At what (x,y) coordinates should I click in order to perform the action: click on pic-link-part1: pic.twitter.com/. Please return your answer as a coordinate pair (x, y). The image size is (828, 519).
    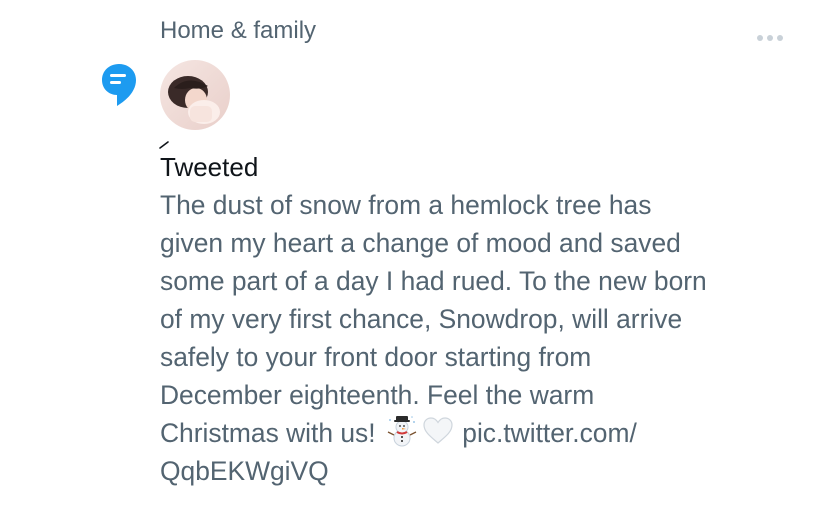
    Looking at the image, I should click on (549, 433).